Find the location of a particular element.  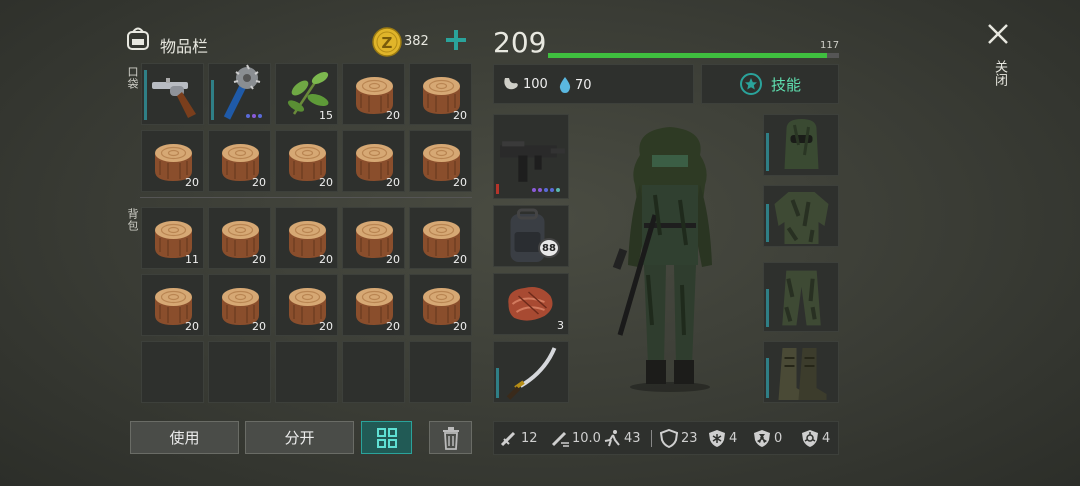

stat-value: 10.0 is located at coordinates (586, 438).